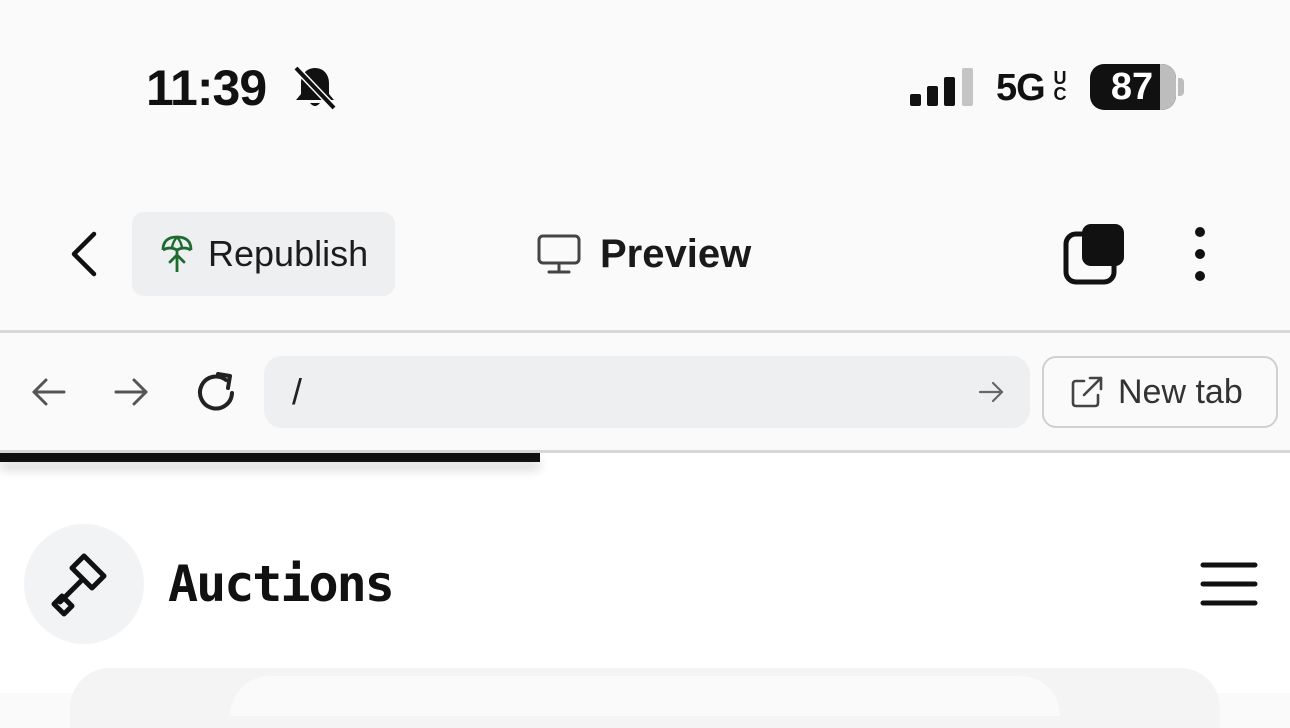  What do you see at coordinates (48, 392) in the screenshot?
I see `arrow-left-icon` at bounding box center [48, 392].